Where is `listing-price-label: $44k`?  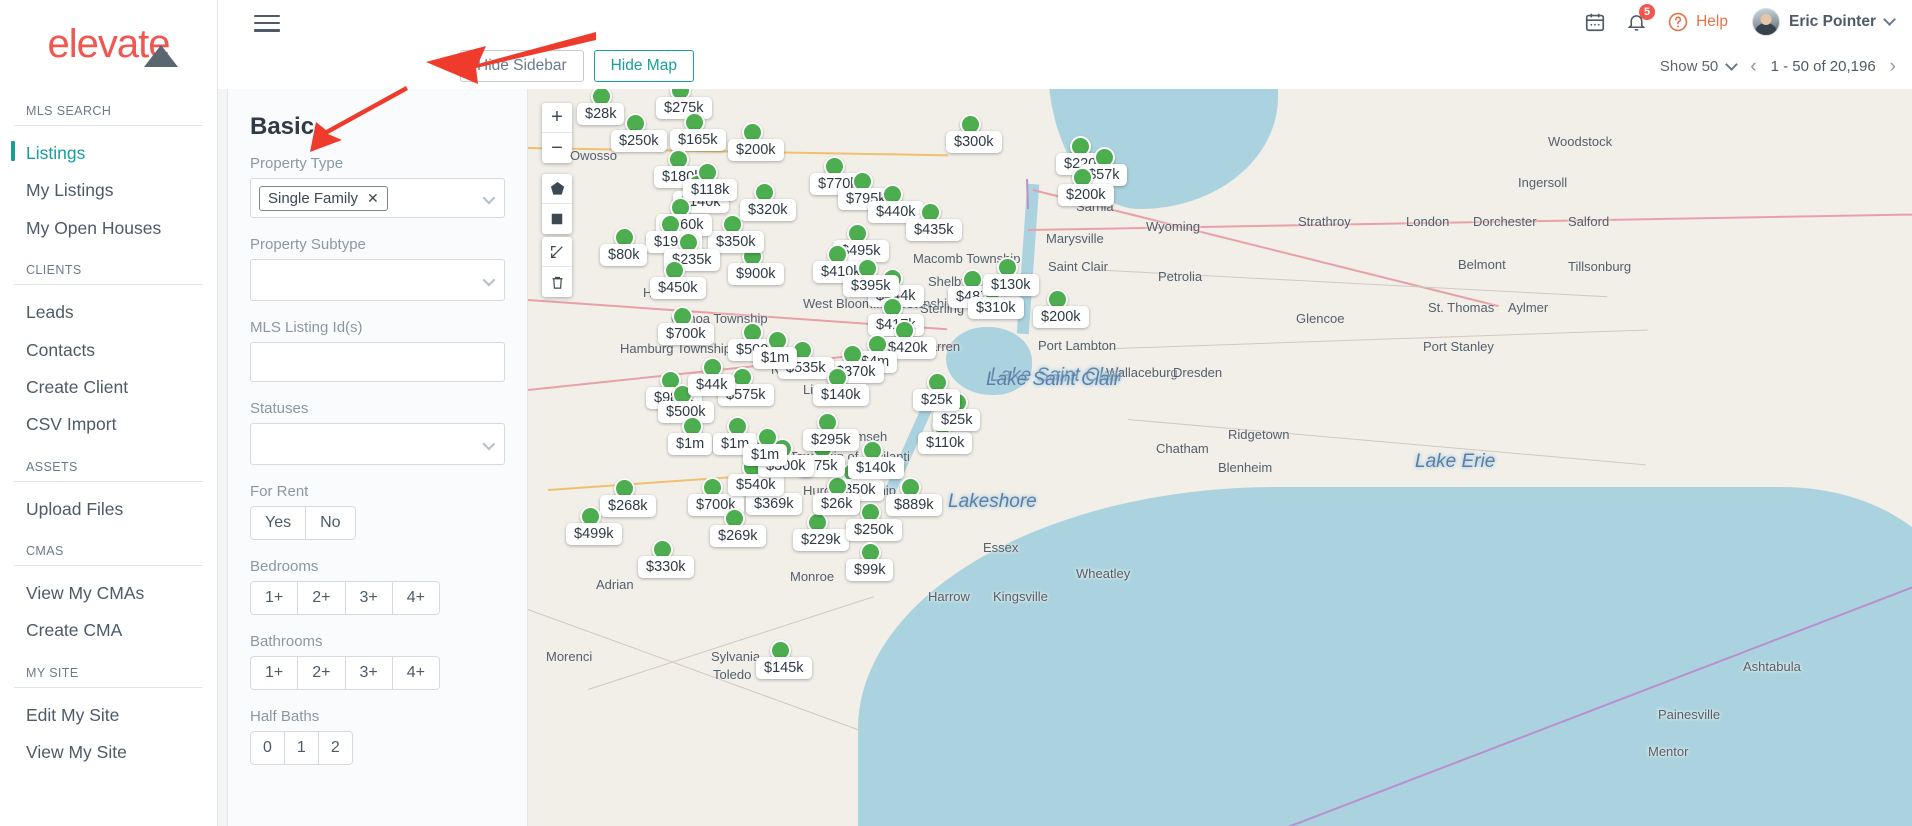 listing-price-label: $44k is located at coordinates (712, 385).